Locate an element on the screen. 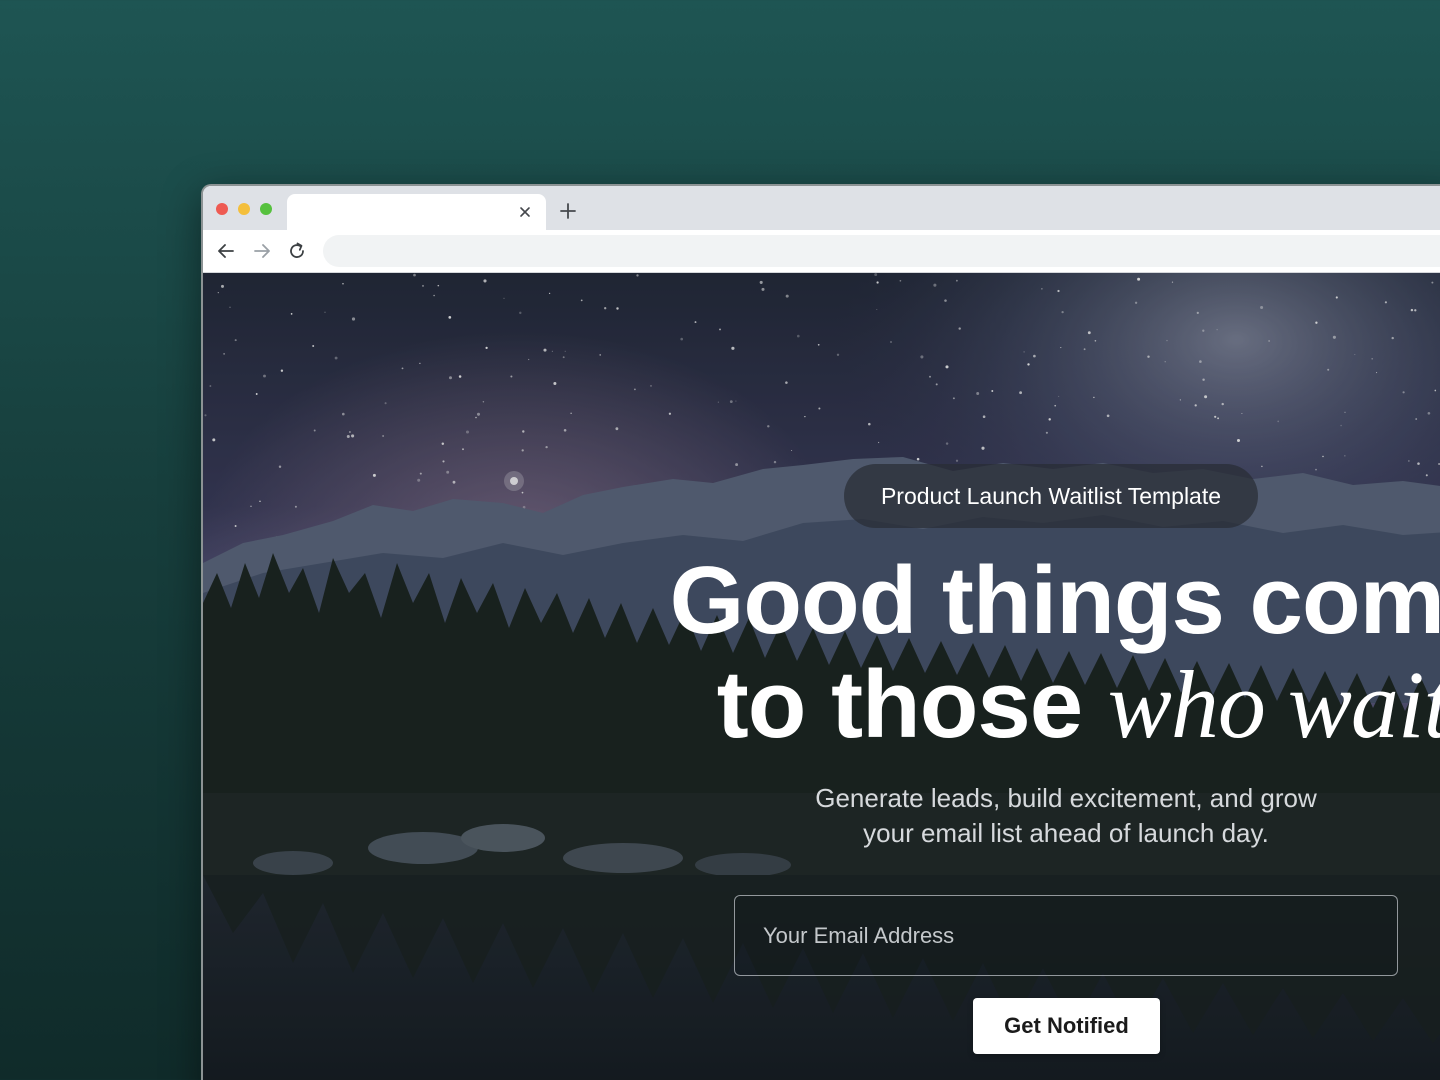 The width and height of the screenshot is (1440, 1080). reload-icon is located at coordinates (297, 251).